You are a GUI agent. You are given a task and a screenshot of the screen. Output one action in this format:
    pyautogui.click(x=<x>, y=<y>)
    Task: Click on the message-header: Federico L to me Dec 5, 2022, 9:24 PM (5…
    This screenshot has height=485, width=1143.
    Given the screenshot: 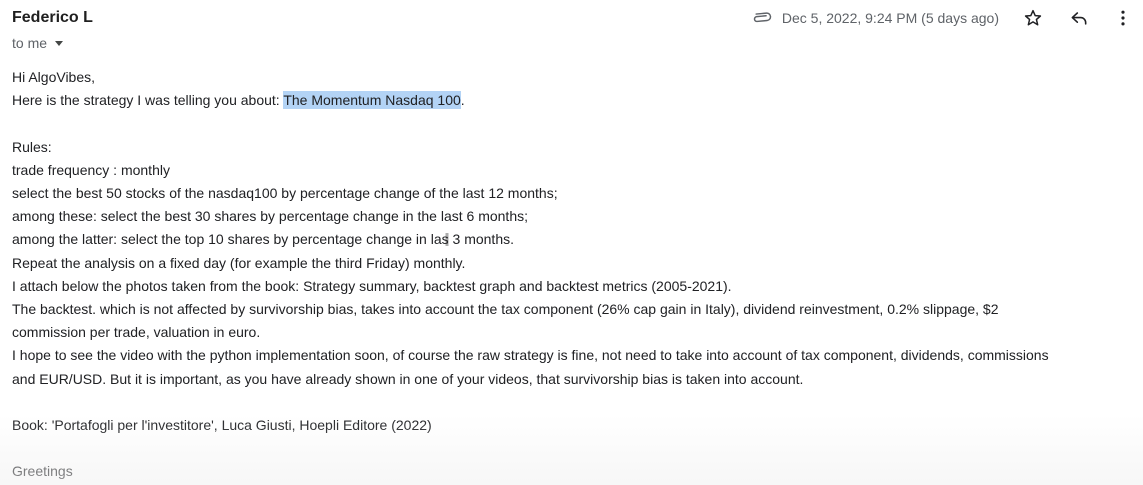 What is the action you would take?
    pyautogui.click(x=571, y=30)
    